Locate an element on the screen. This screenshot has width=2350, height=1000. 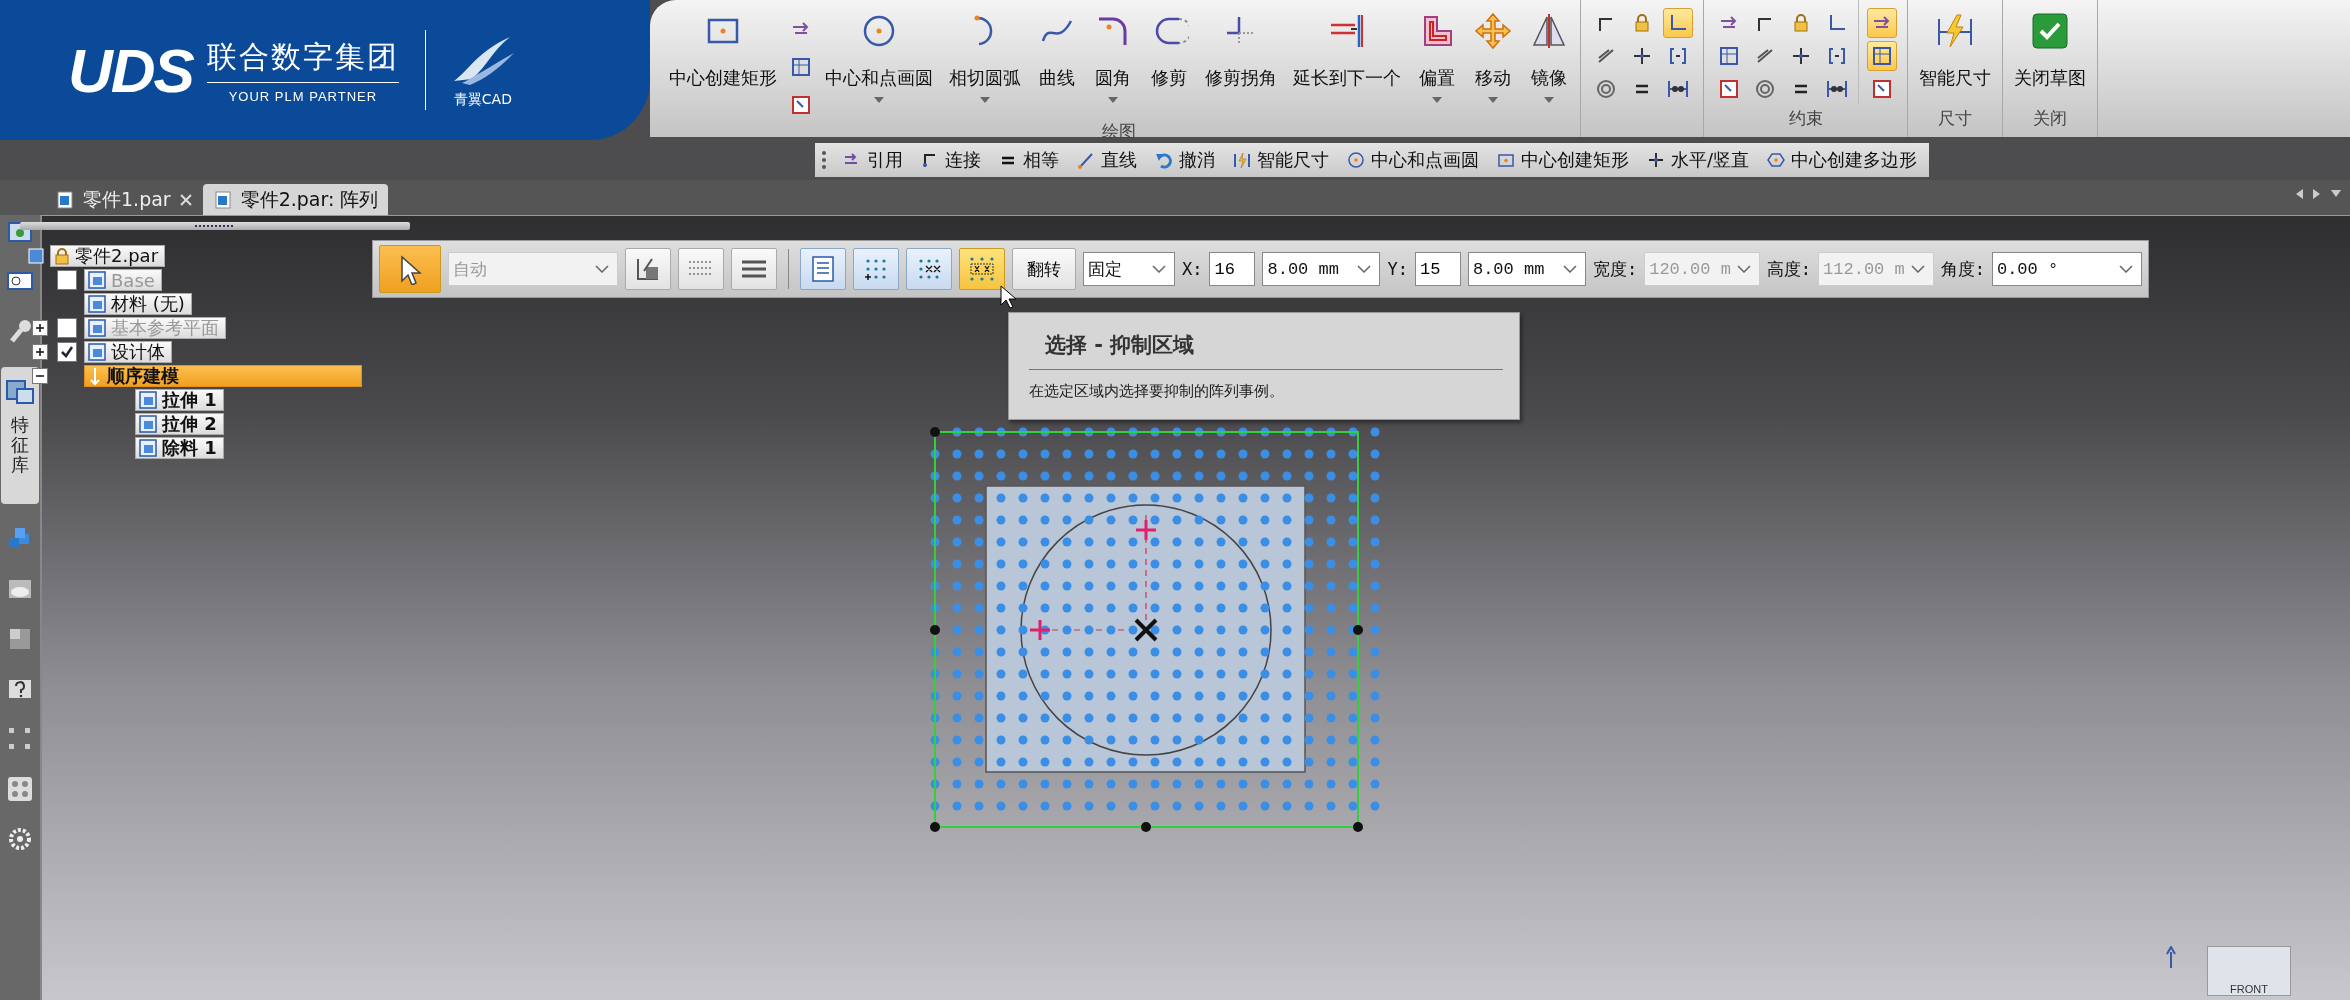
ribbon-button: 镜像 is located at coordinates (1549, 53).